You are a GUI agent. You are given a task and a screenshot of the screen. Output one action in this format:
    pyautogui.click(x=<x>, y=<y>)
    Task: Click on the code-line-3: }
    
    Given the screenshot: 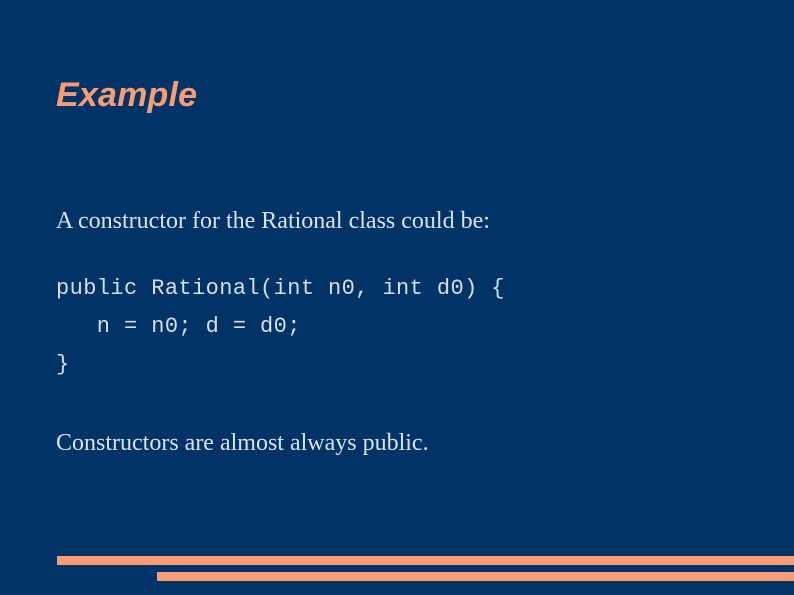 What is the action you would take?
    pyautogui.click(x=63, y=364)
    